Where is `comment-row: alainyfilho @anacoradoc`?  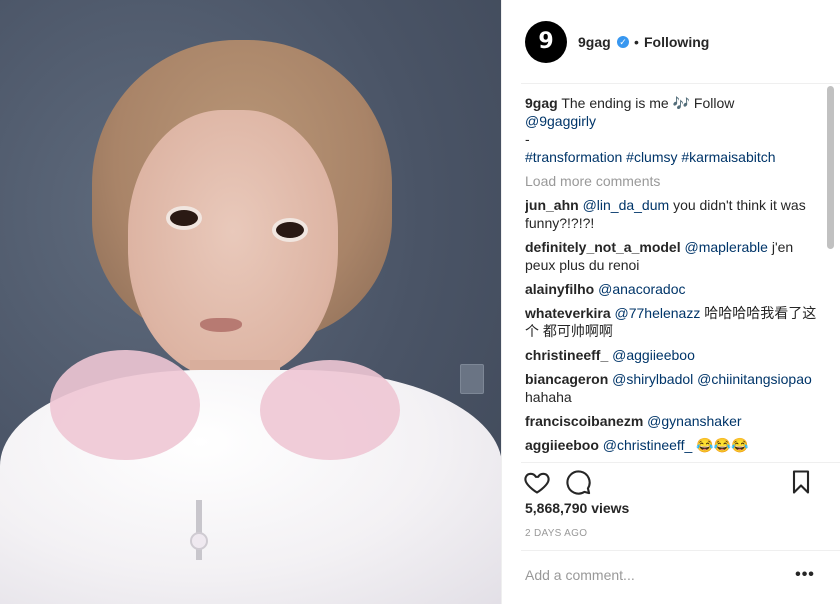 comment-row: alainyfilho @anacoradoc is located at coordinates (673, 289).